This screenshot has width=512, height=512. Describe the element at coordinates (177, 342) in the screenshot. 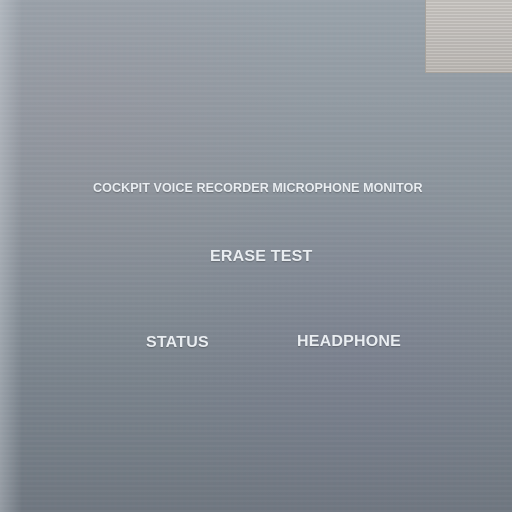

I see `status-label: STATUS` at that location.